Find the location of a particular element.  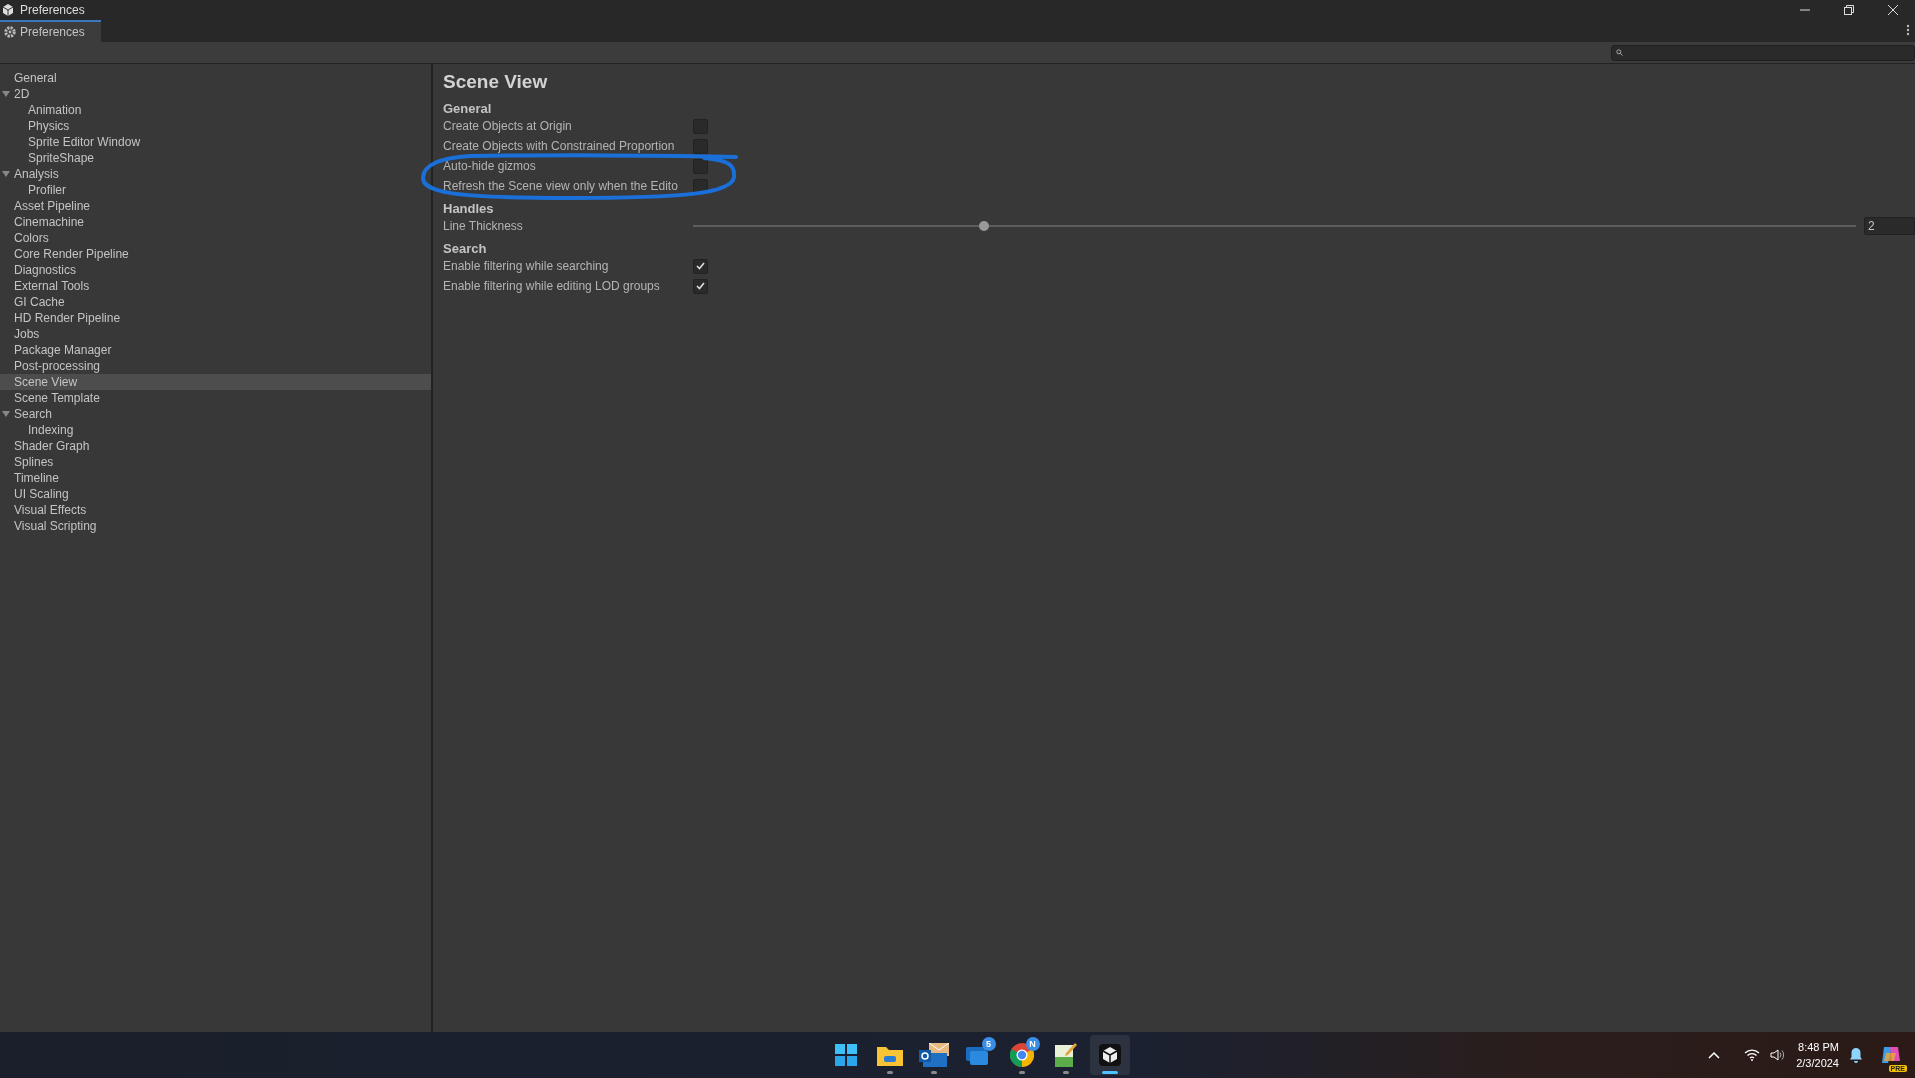

setting-label: Create Objects at Origin is located at coordinates (508, 126).